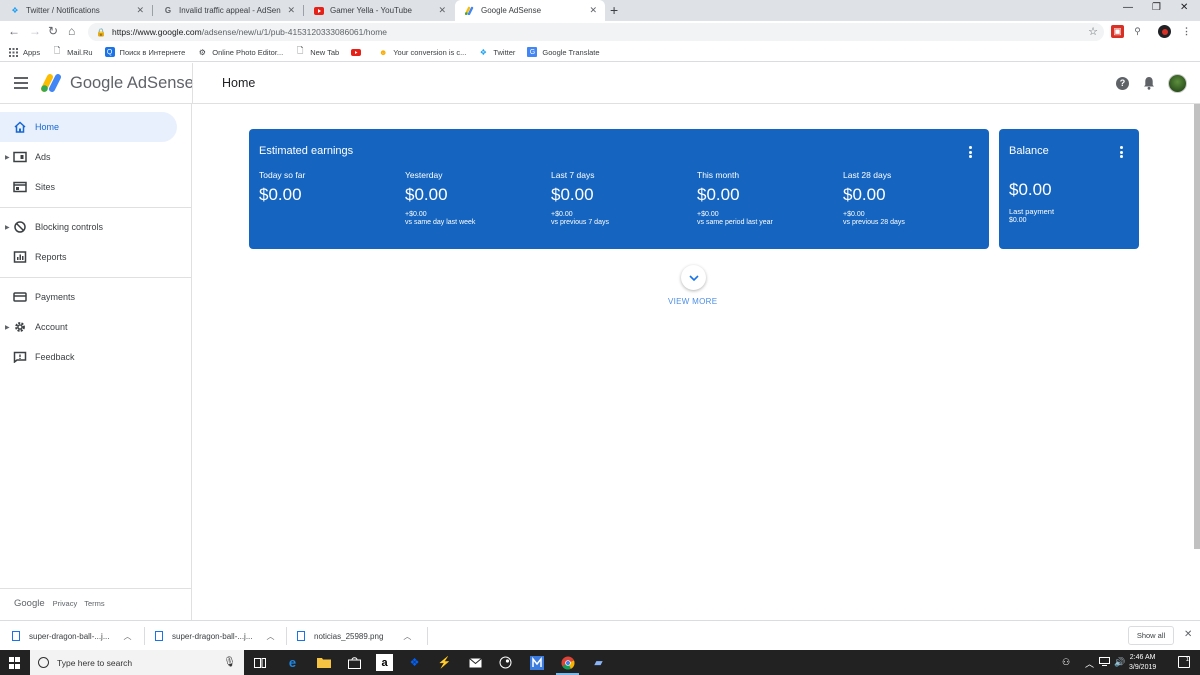  I want to click on people-icon: ⚇, so click(1066, 662).